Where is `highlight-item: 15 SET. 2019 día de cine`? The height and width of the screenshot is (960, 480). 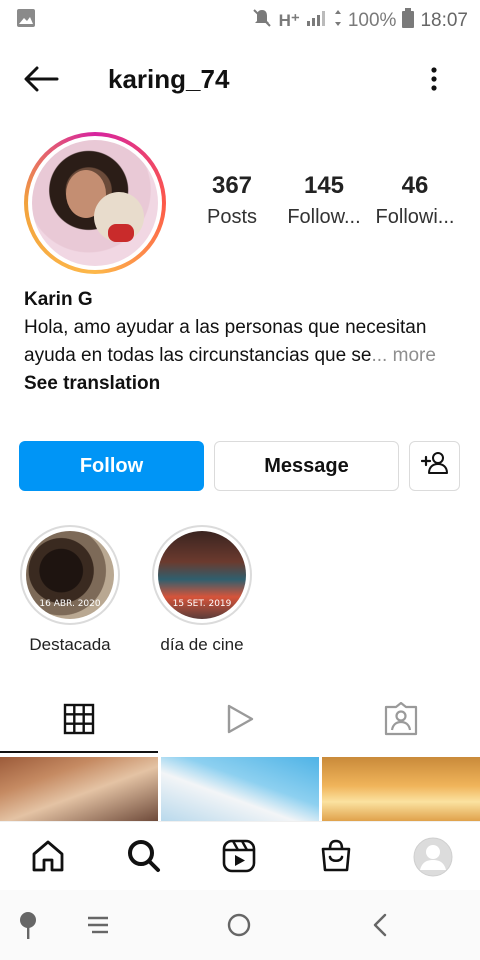 highlight-item: 15 SET. 2019 día de cine is located at coordinates (202, 590).